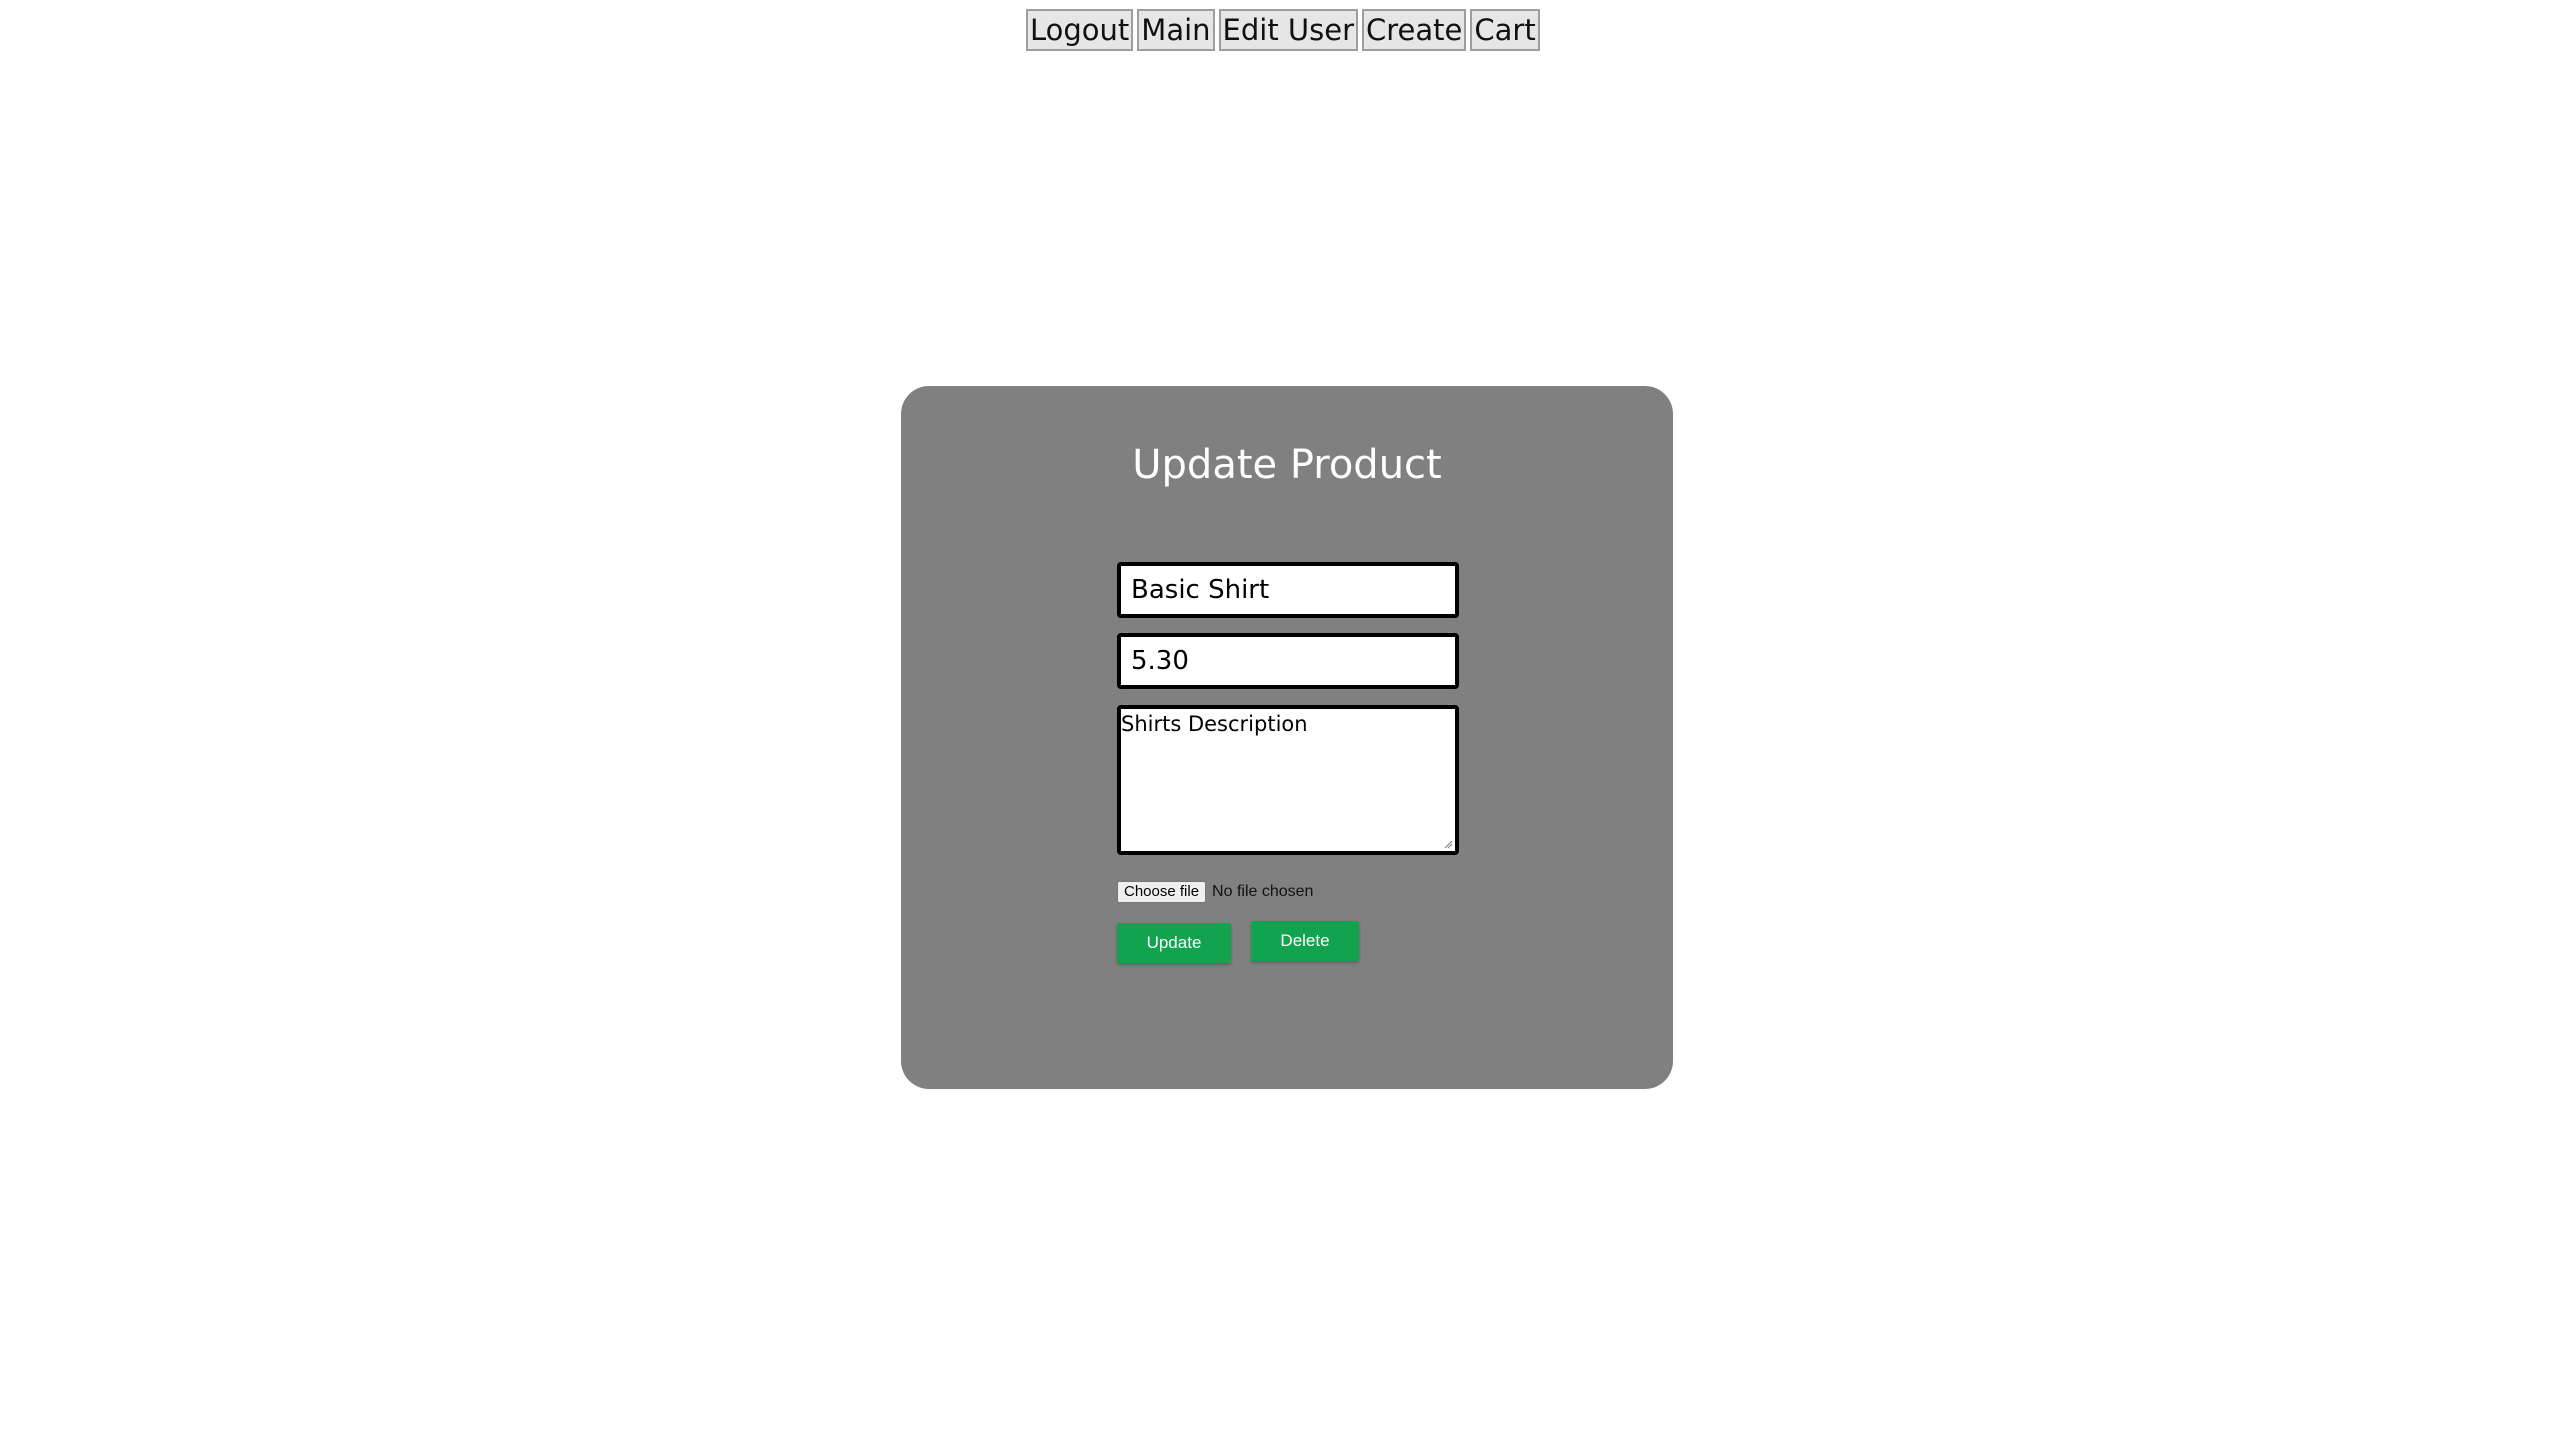  What do you see at coordinates (1174, 943) in the screenshot?
I see `update-button: Update` at bounding box center [1174, 943].